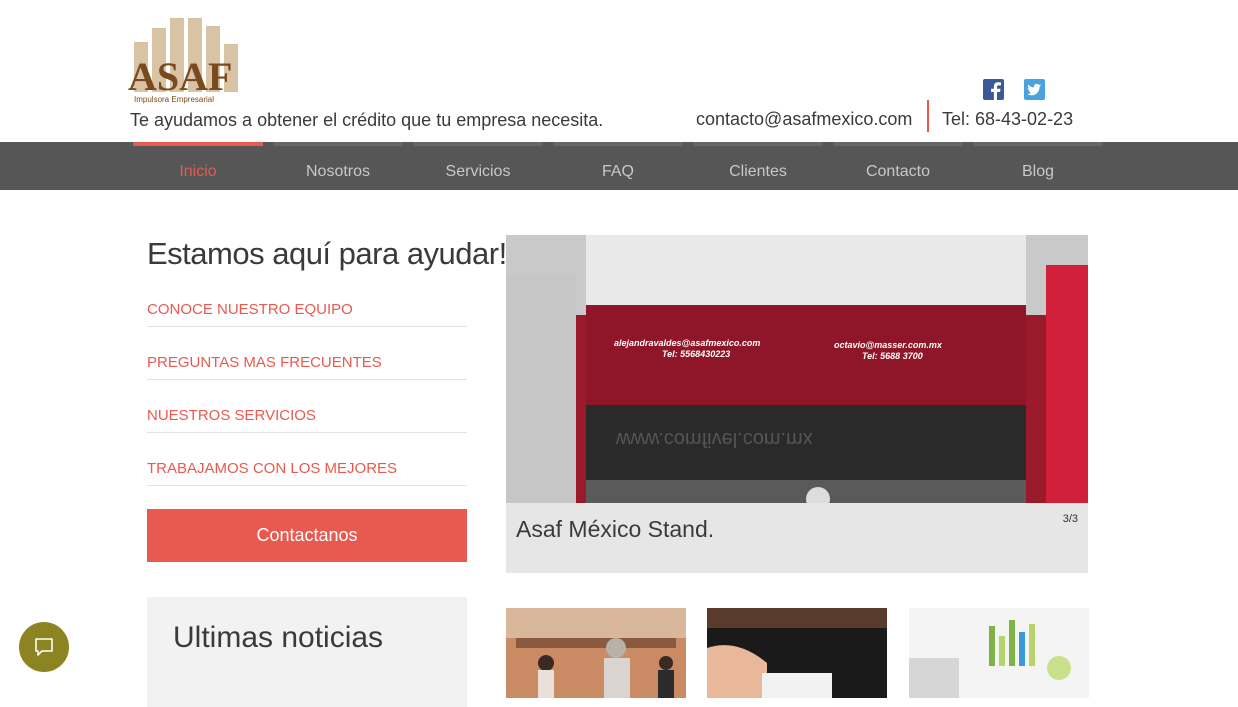 Image resolution: width=1238 pixels, height=707 pixels. Describe the element at coordinates (898, 172) in the screenshot. I see `nav-item-contacto: Contacto` at that location.